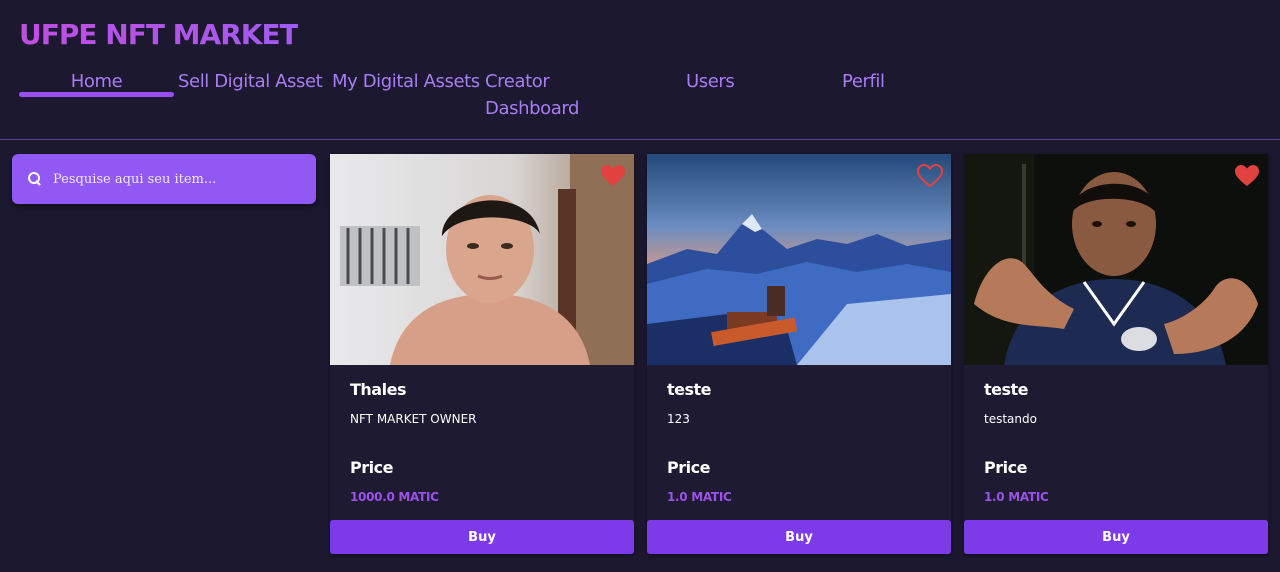 This screenshot has height=572, width=1280. I want to click on nav-sell-digital-asset: Sell Digital Asset, so click(250, 81).